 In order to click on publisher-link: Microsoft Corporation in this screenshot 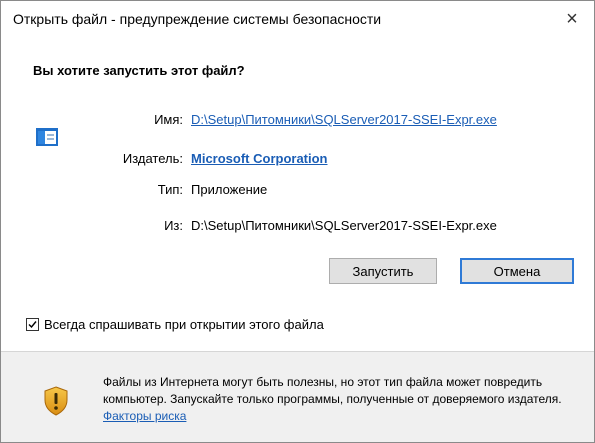, I will do `click(259, 158)`.